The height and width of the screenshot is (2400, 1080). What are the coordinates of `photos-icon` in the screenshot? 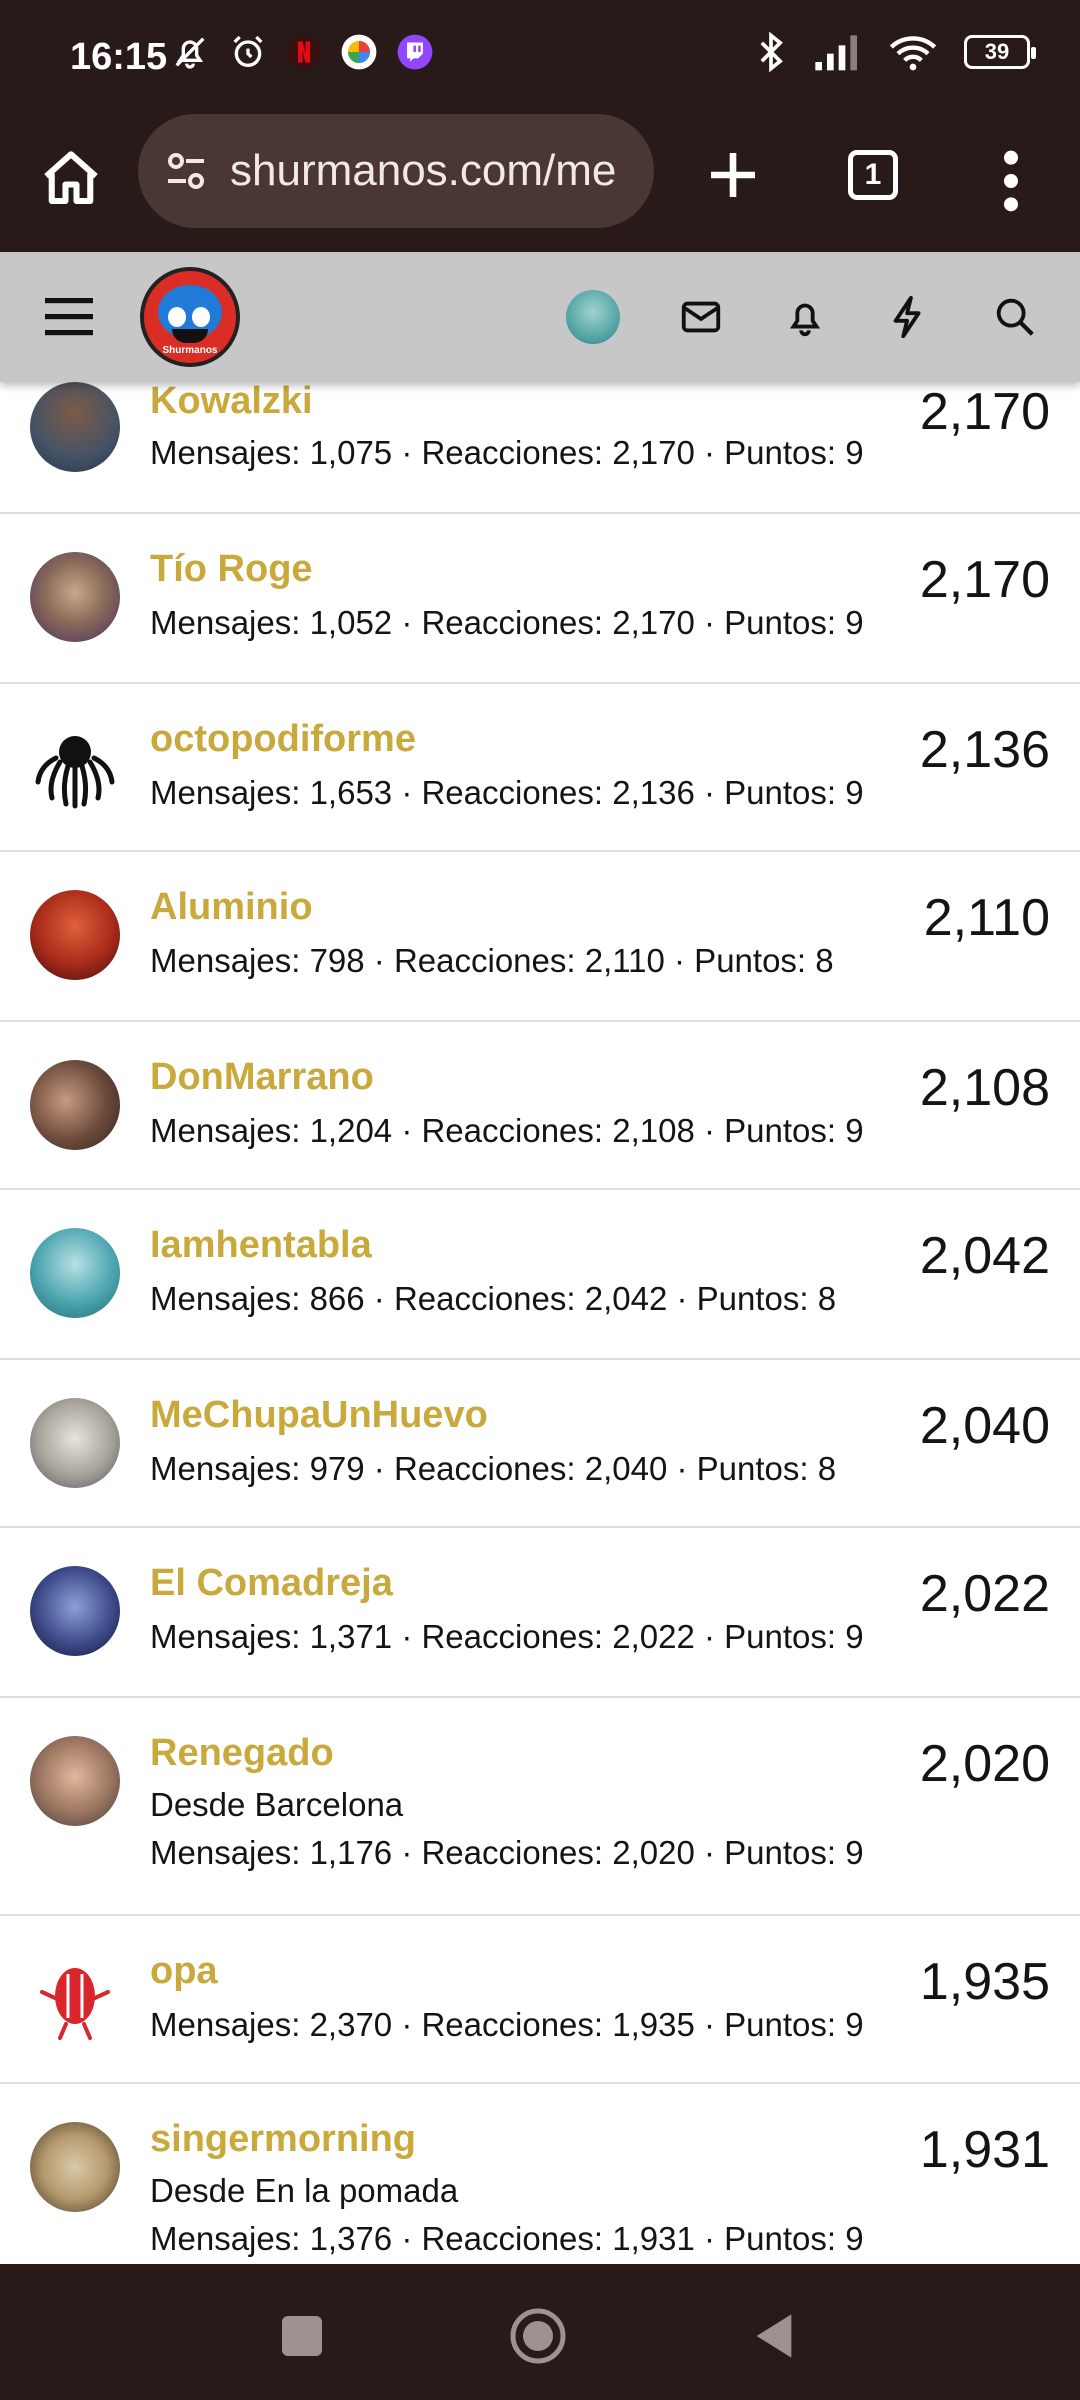 It's located at (359, 52).